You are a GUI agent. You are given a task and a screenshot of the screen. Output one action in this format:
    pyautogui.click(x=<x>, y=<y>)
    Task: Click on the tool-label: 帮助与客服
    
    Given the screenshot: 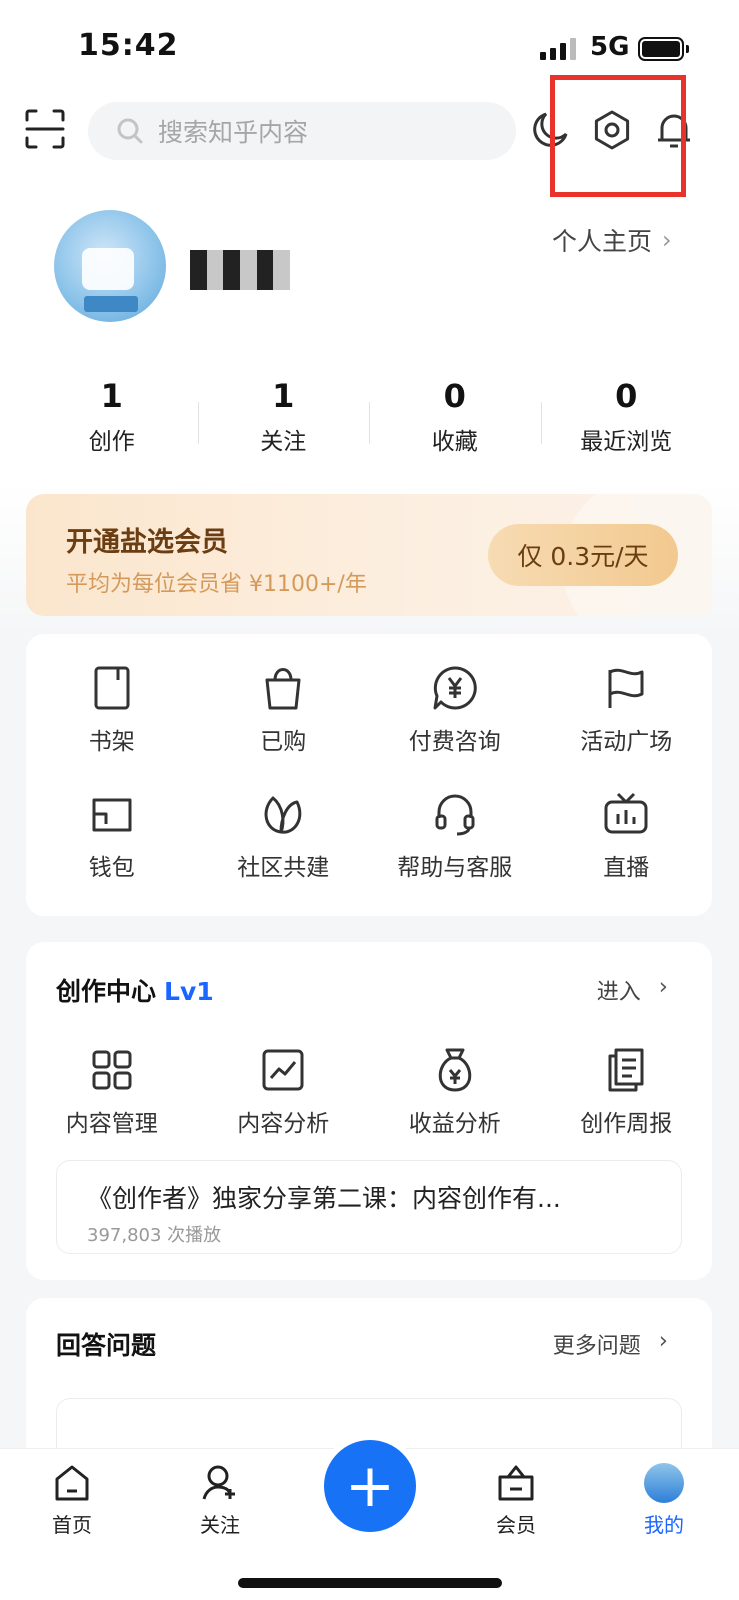 What is the action you would take?
    pyautogui.click(x=455, y=868)
    